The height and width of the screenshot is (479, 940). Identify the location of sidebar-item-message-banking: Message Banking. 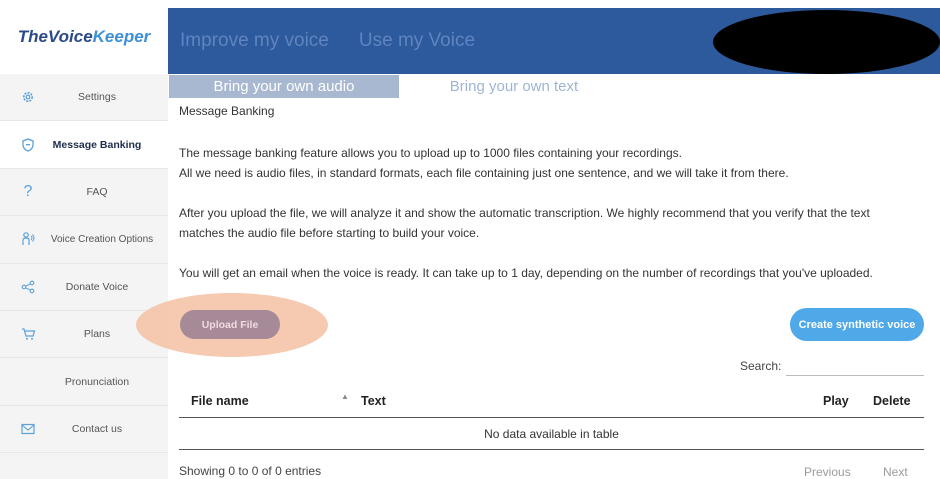
(84, 145).